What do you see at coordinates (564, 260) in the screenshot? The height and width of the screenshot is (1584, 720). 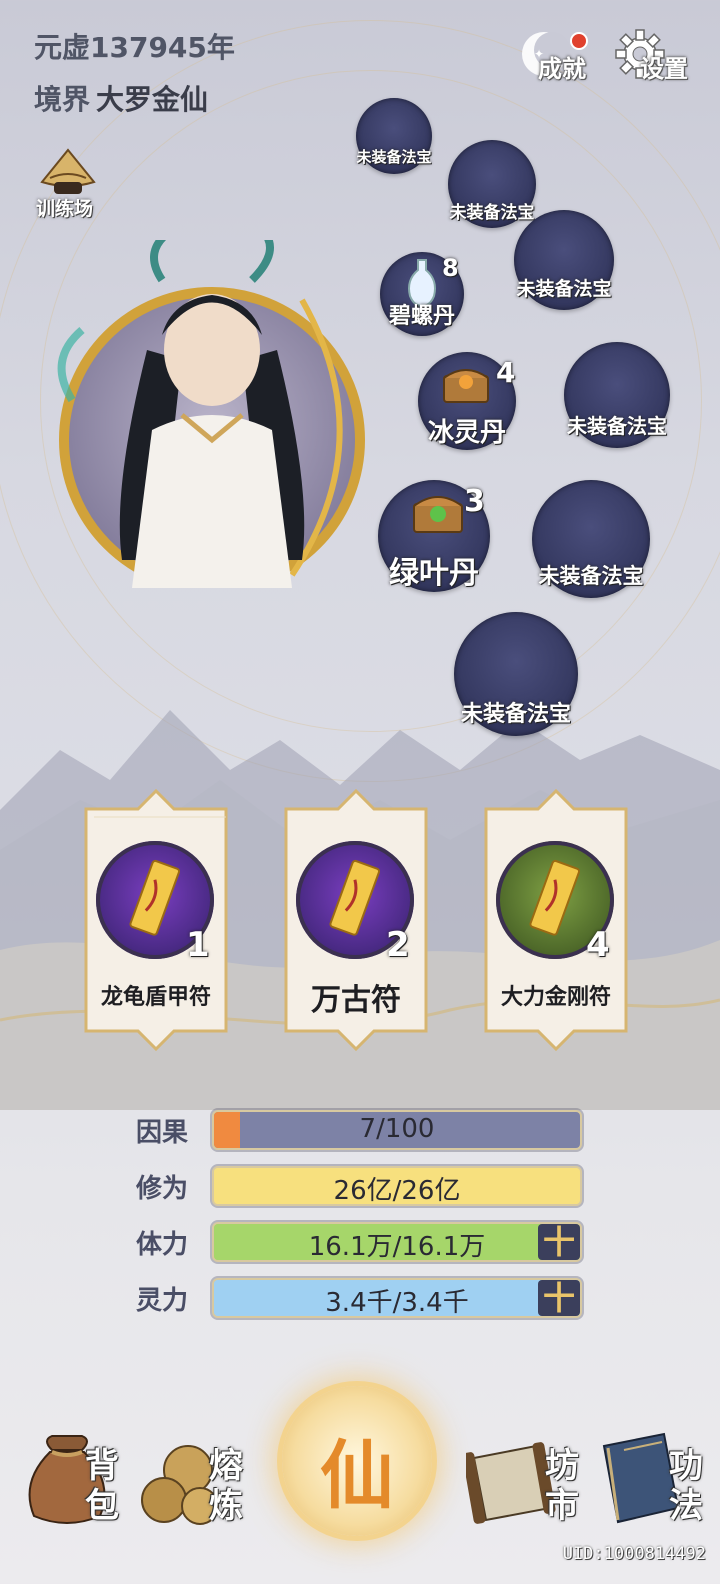 I see `artifact-slot-4: 未装备法宝` at bounding box center [564, 260].